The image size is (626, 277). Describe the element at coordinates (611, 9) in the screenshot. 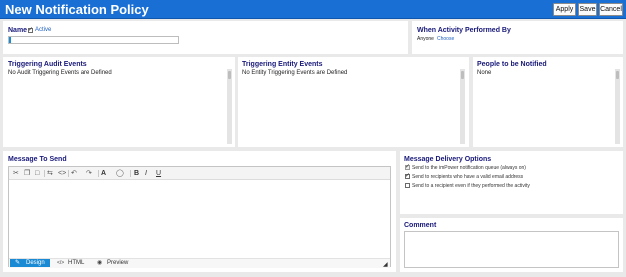

I see `cancel-button: Cancel` at that location.